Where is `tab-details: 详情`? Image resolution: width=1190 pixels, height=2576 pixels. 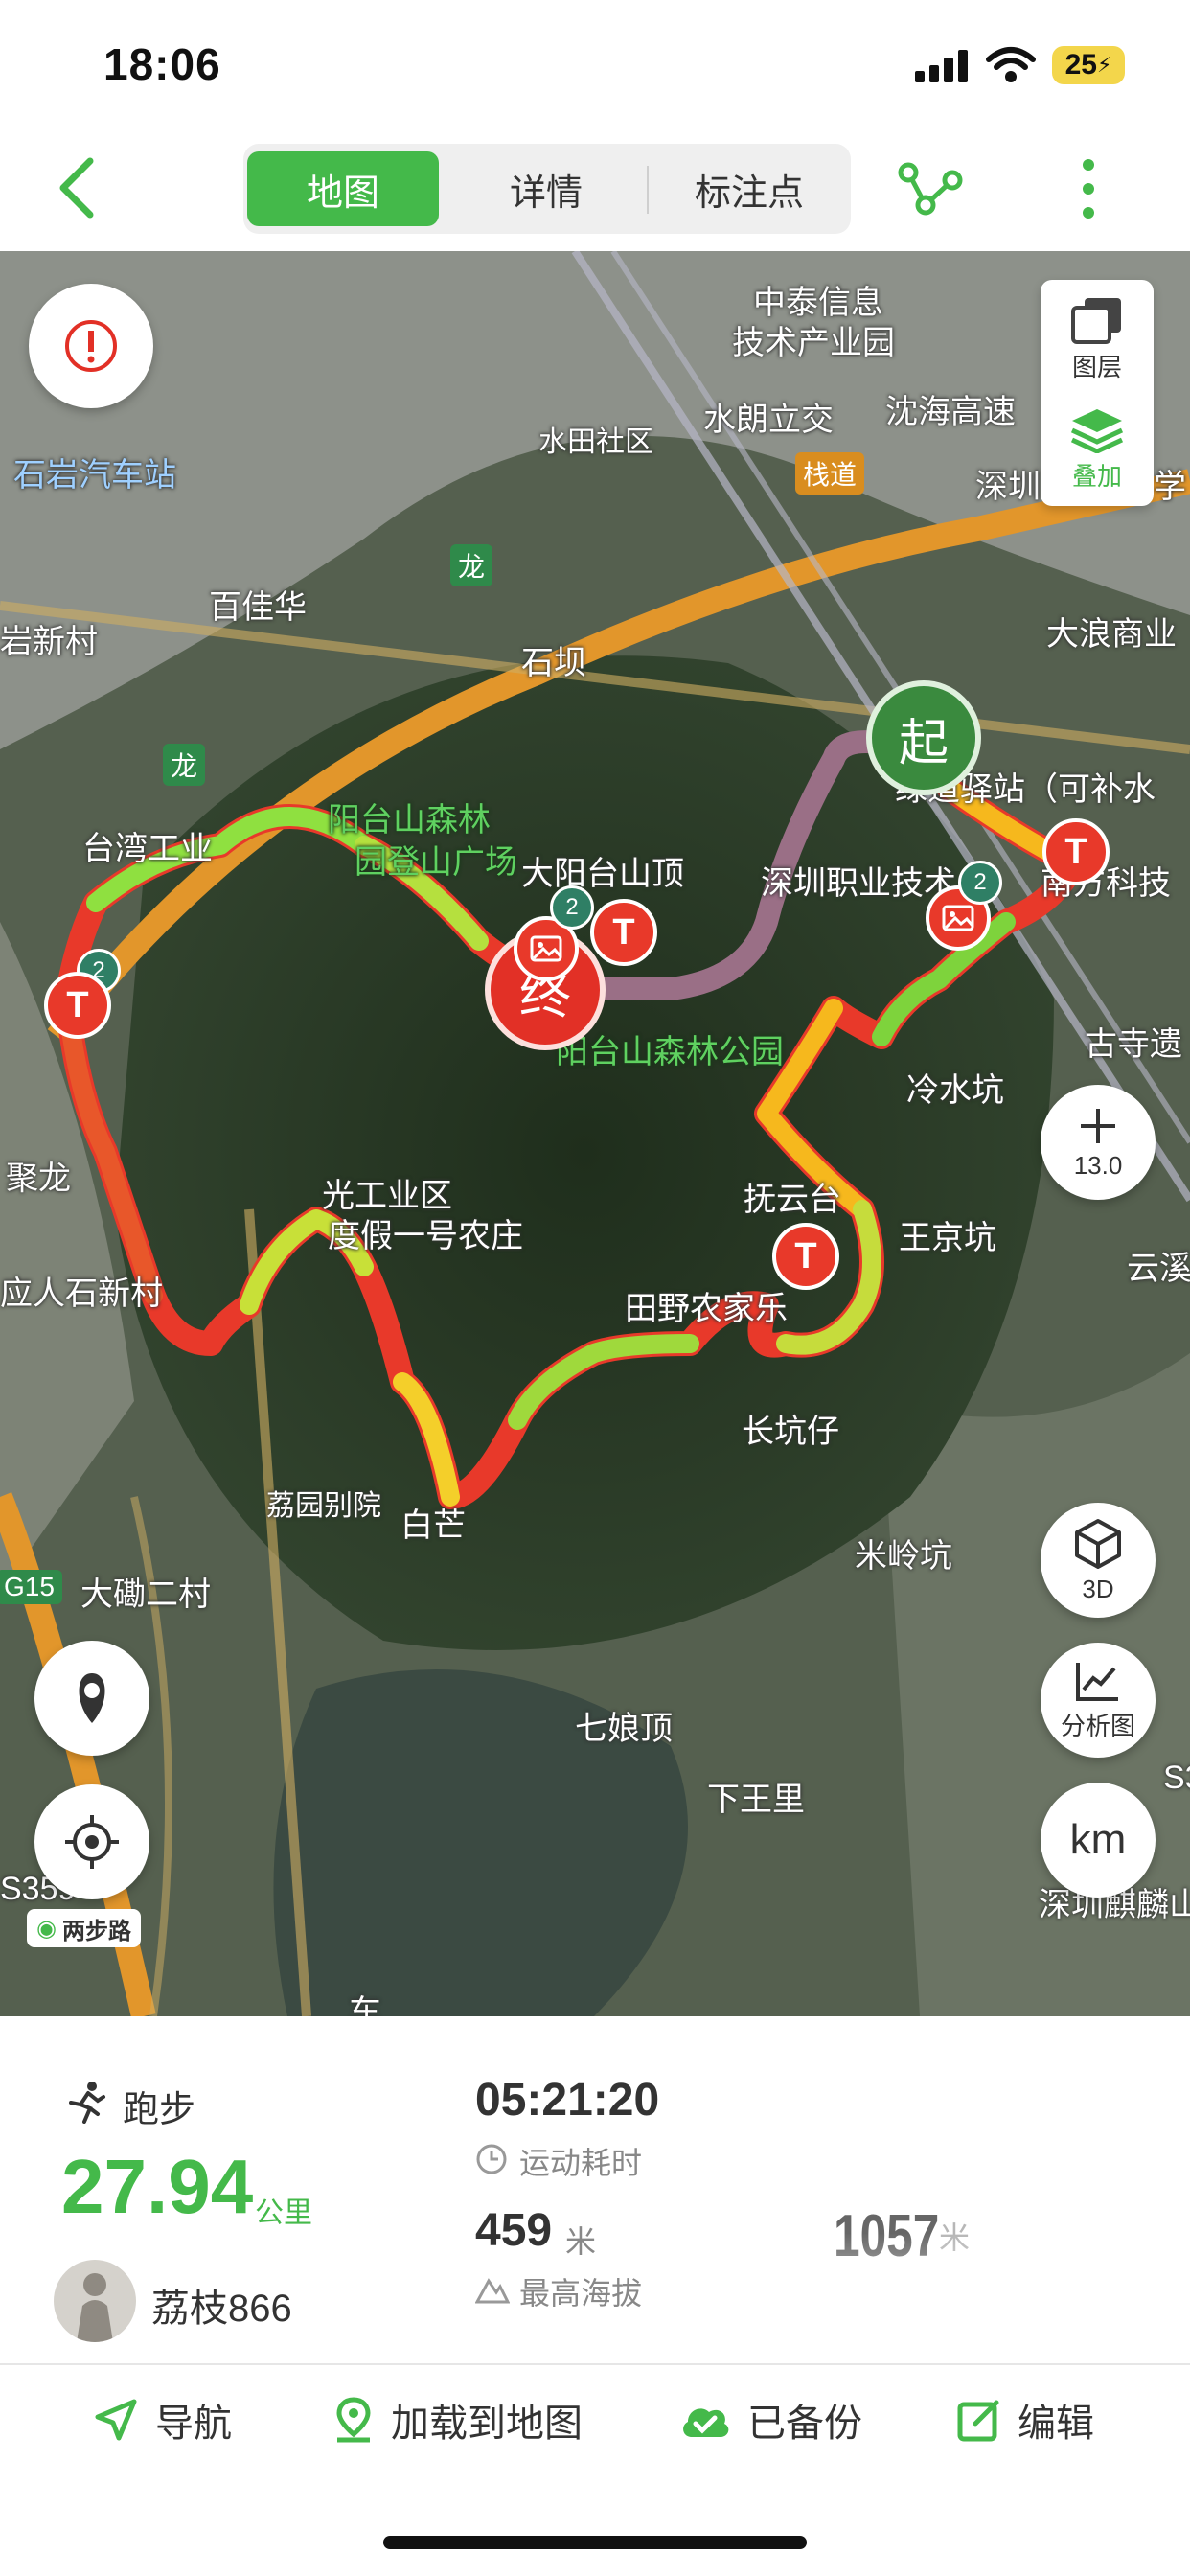
tab-details: 详情 is located at coordinates (546, 188).